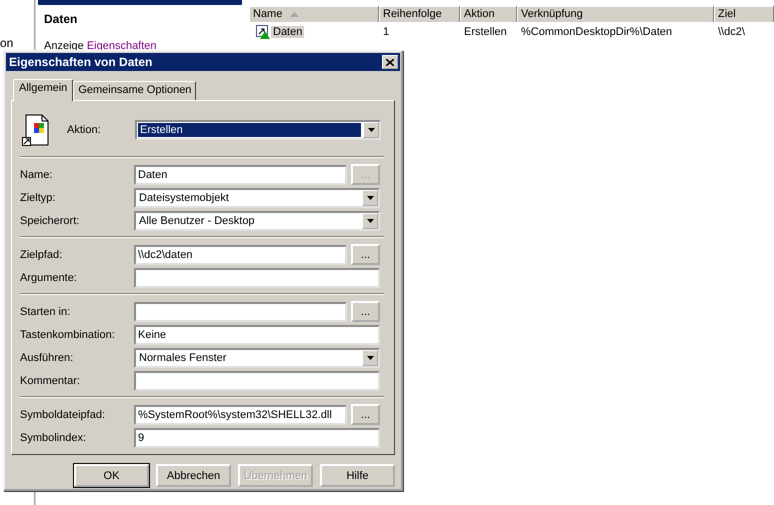 The image size is (774, 505). Describe the element at coordinates (46, 312) in the screenshot. I see `field-label: Starten in:` at that location.